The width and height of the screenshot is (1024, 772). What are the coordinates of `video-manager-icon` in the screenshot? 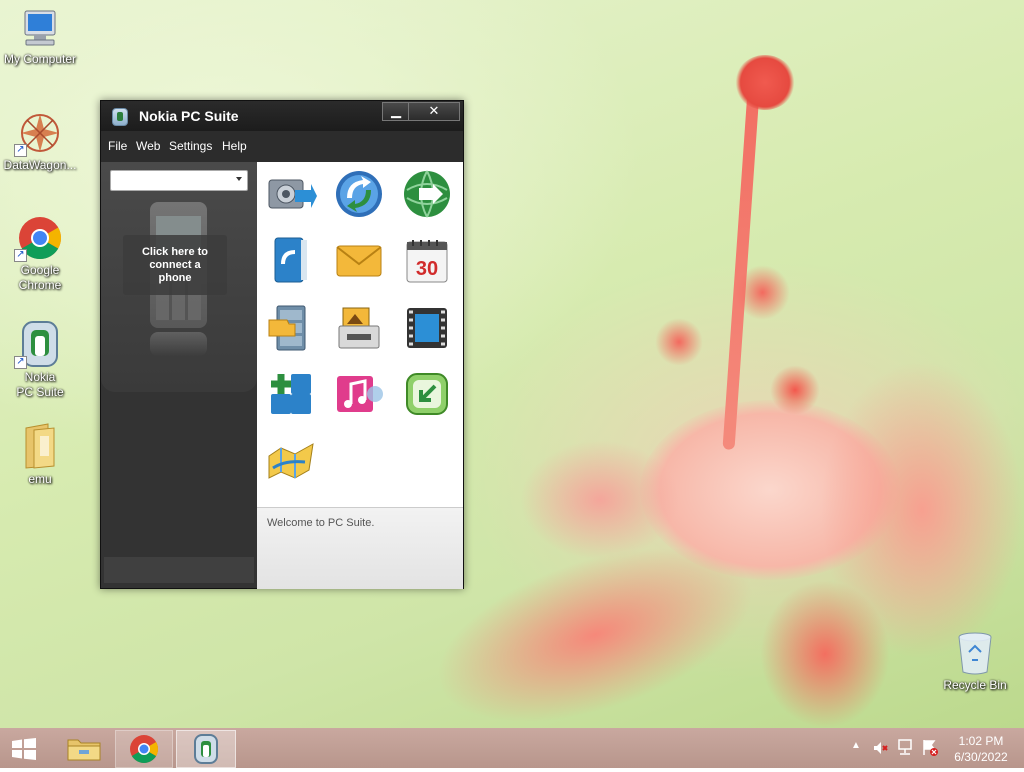 It's located at (427, 328).